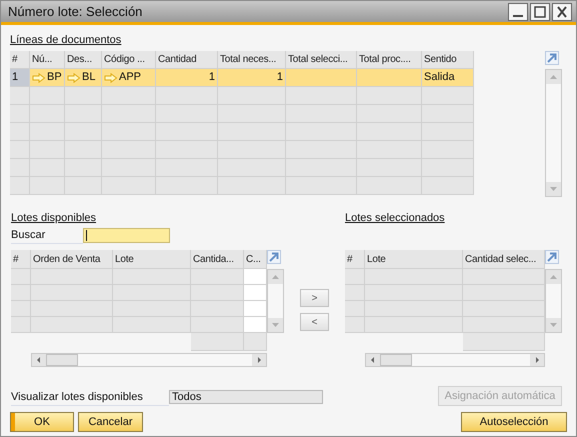 This screenshot has width=577, height=437. What do you see at coordinates (562, 11) in the screenshot?
I see `close-icon` at bounding box center [562, 11].